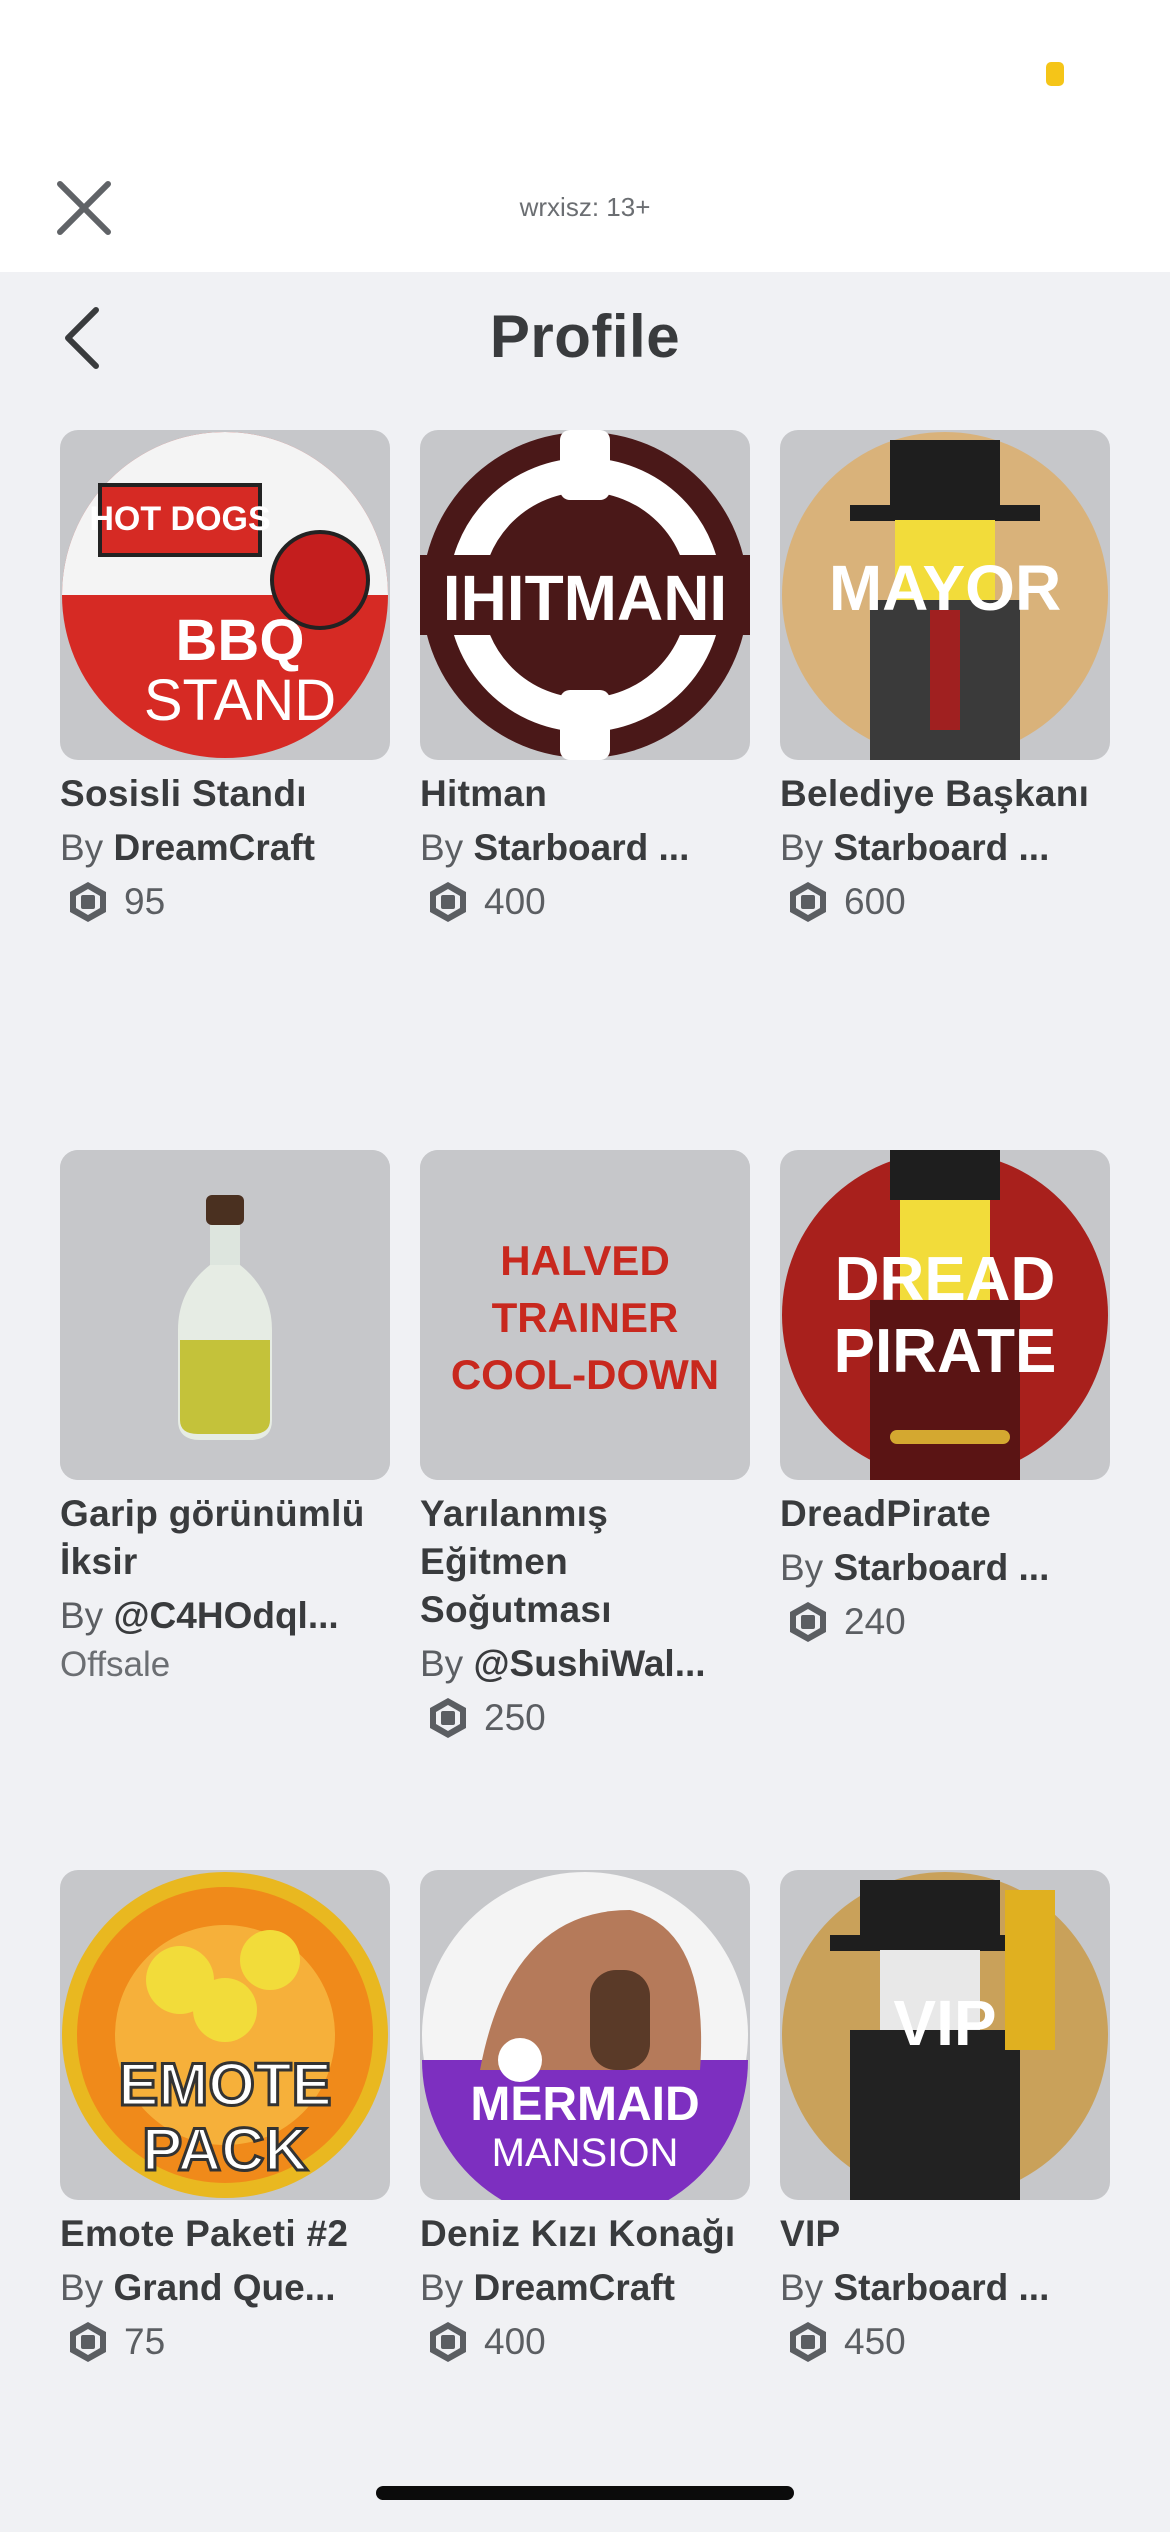  What do you see at coordinates (225, 595) in the screenshot?
I see `item-thumbnail: HOT DOGS BBQ STAND` at bounding box center [225, 595].